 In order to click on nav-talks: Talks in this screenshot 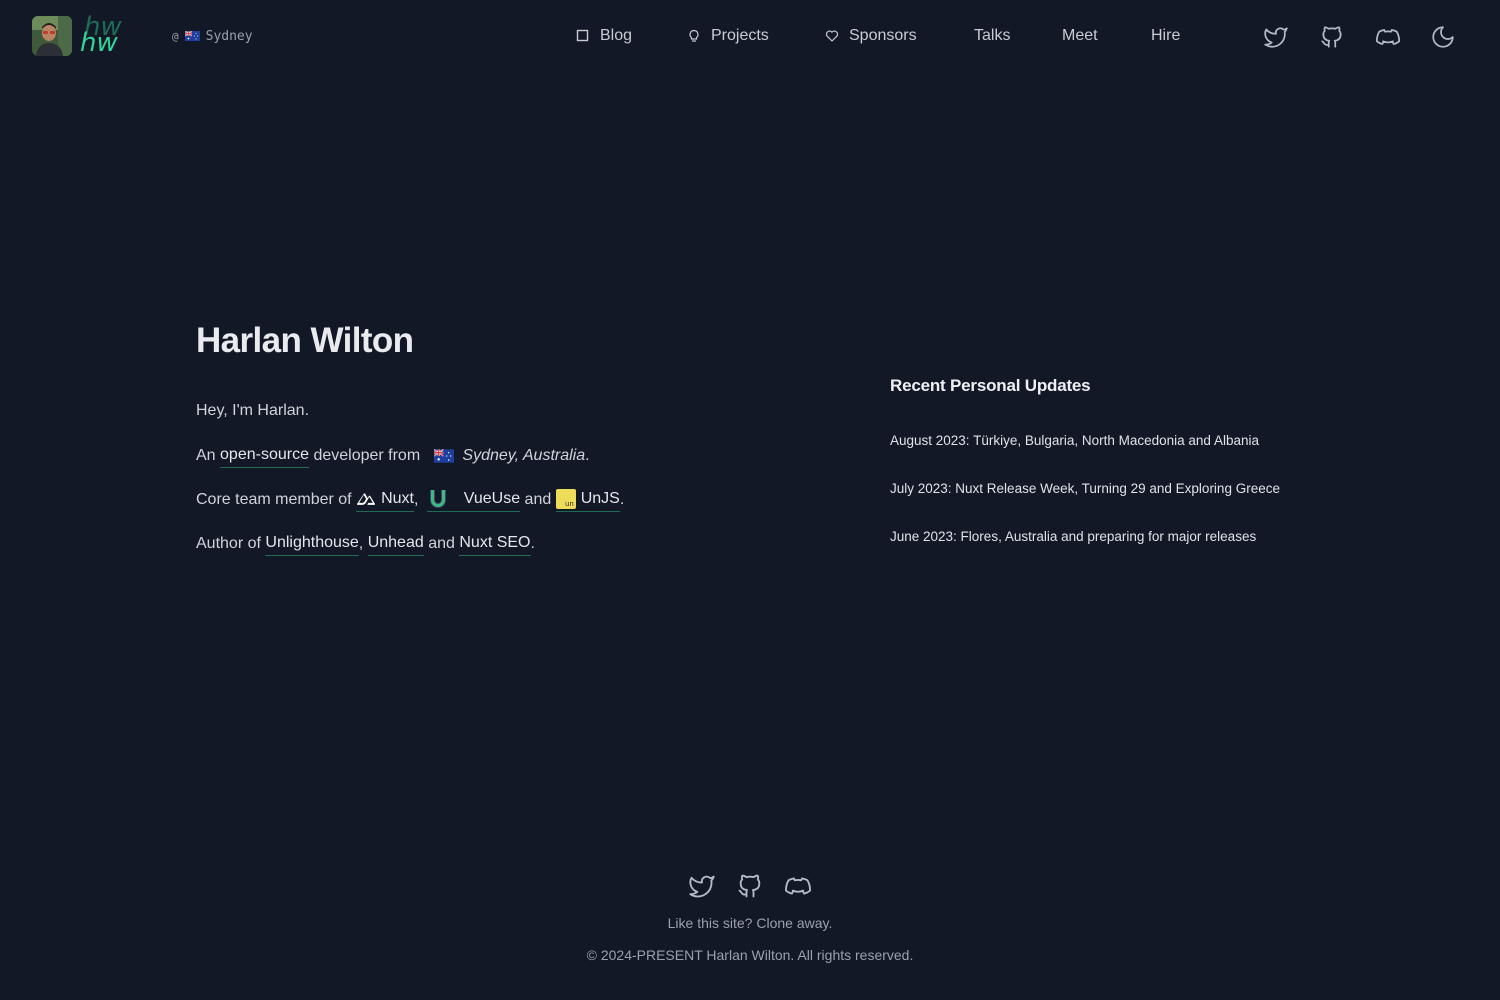, I will do `click(992, 36)`.